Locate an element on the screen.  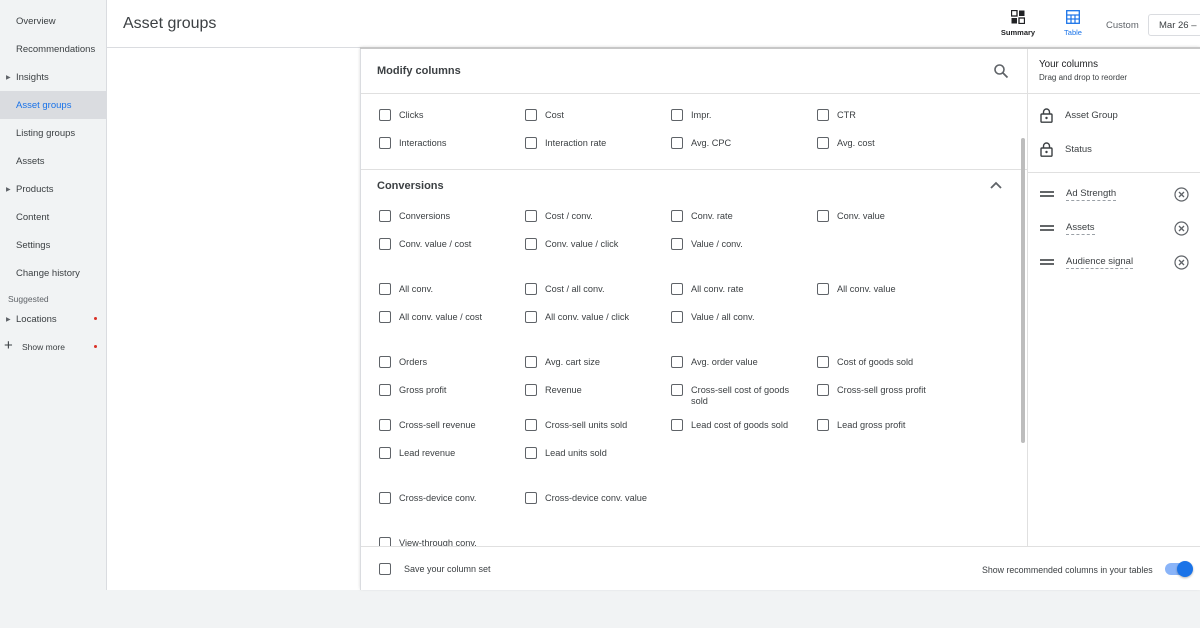
show-more-button: + Show more is located at coordinates (53, 347).